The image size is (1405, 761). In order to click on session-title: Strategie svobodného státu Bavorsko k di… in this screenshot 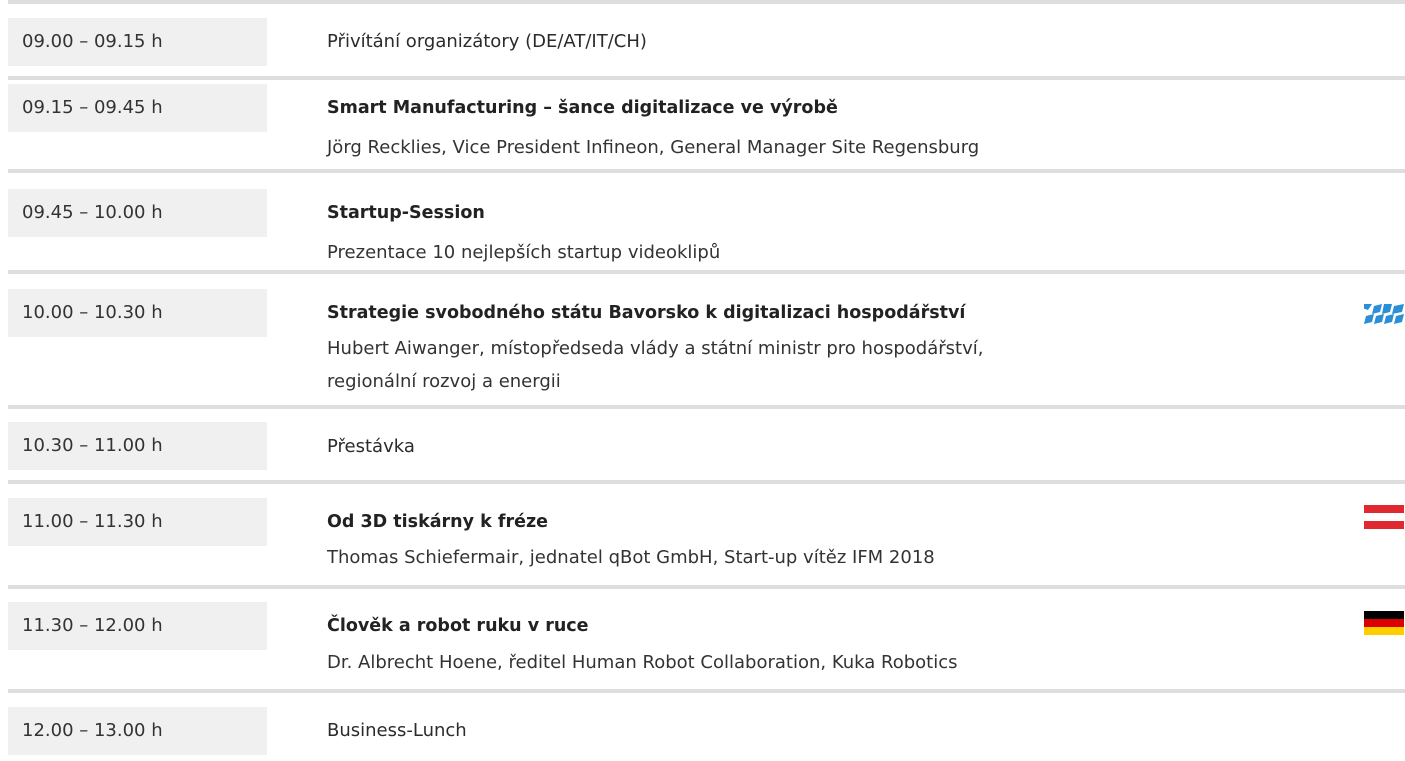, I will do `click(646, 313)`.